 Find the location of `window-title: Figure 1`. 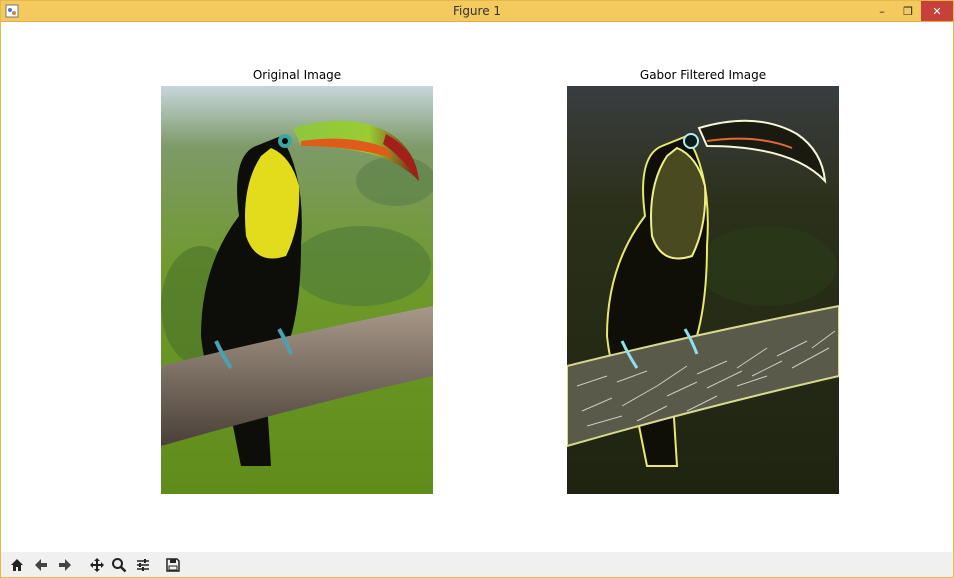

window-title: Figure 1 is located at coordinates (477, 11).